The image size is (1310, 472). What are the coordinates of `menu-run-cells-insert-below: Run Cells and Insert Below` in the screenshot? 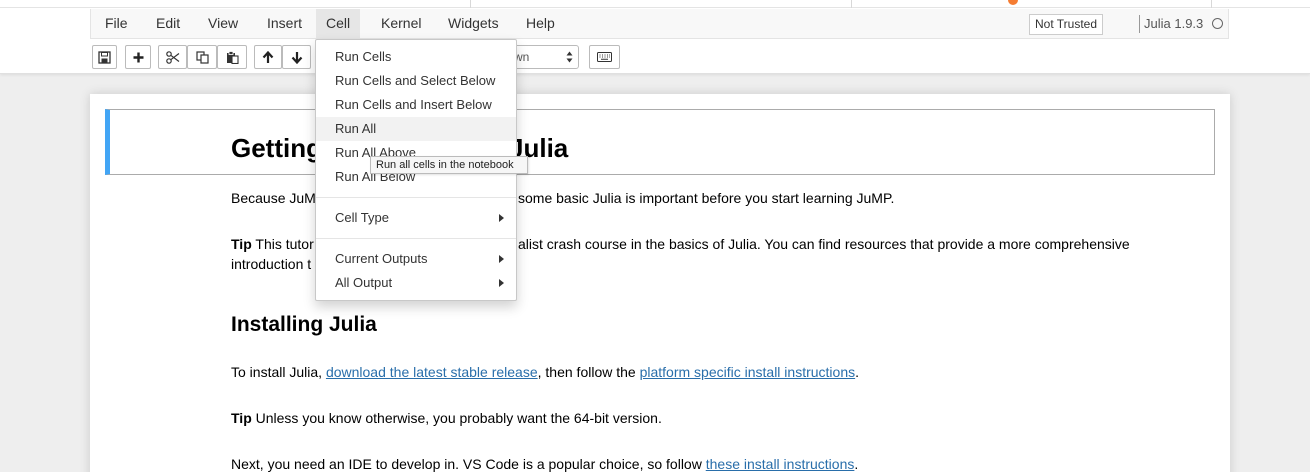 It's located at (416, 105).